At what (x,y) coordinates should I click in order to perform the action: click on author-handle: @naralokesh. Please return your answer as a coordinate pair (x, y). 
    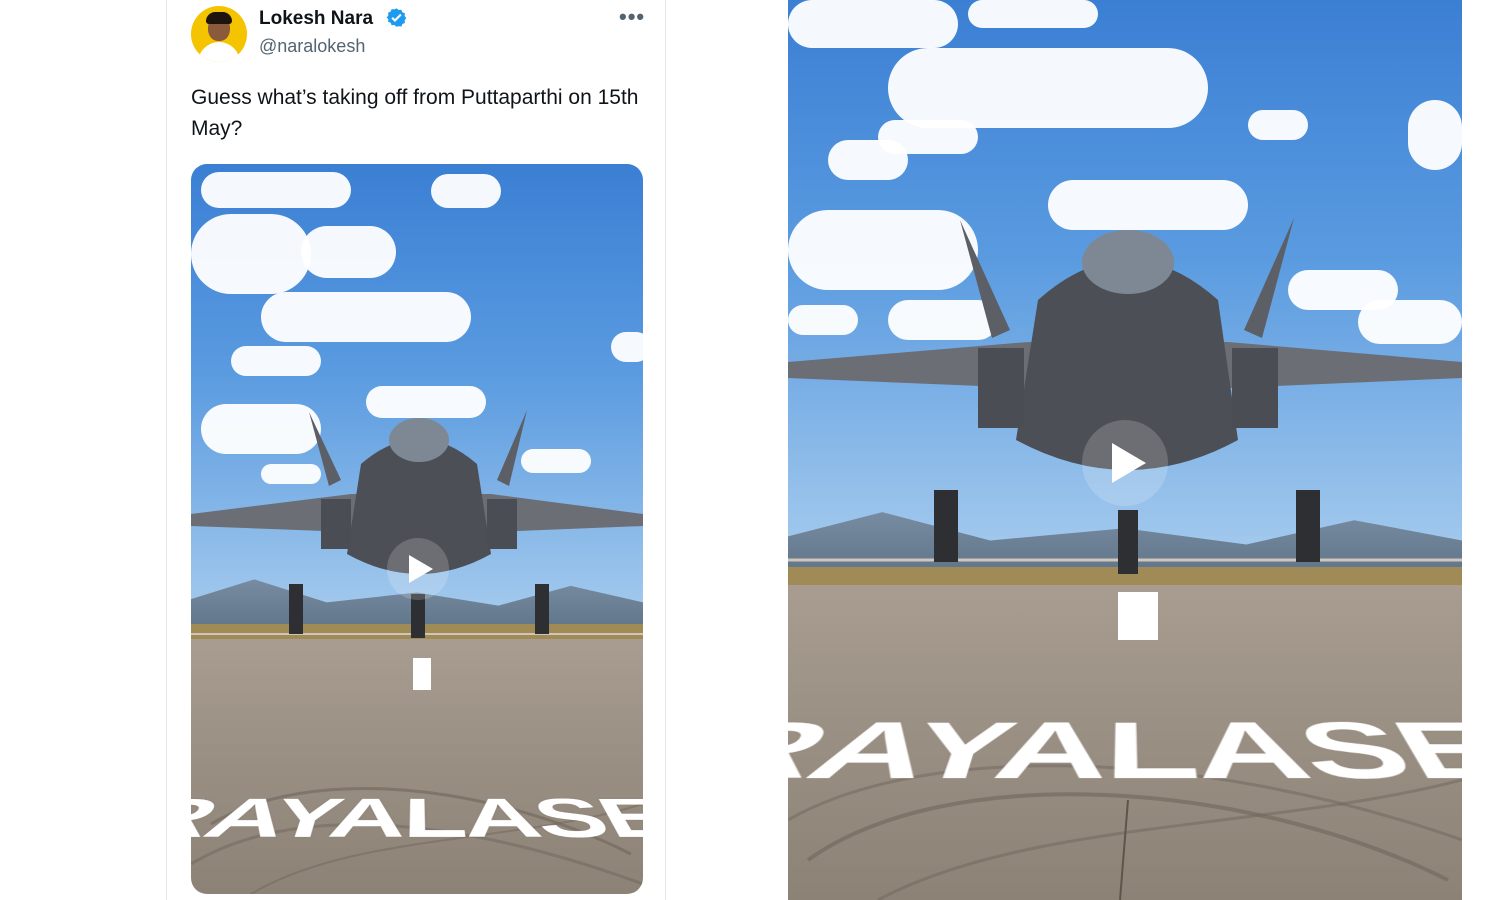
    Looking at the image, I should click on (312, 46).